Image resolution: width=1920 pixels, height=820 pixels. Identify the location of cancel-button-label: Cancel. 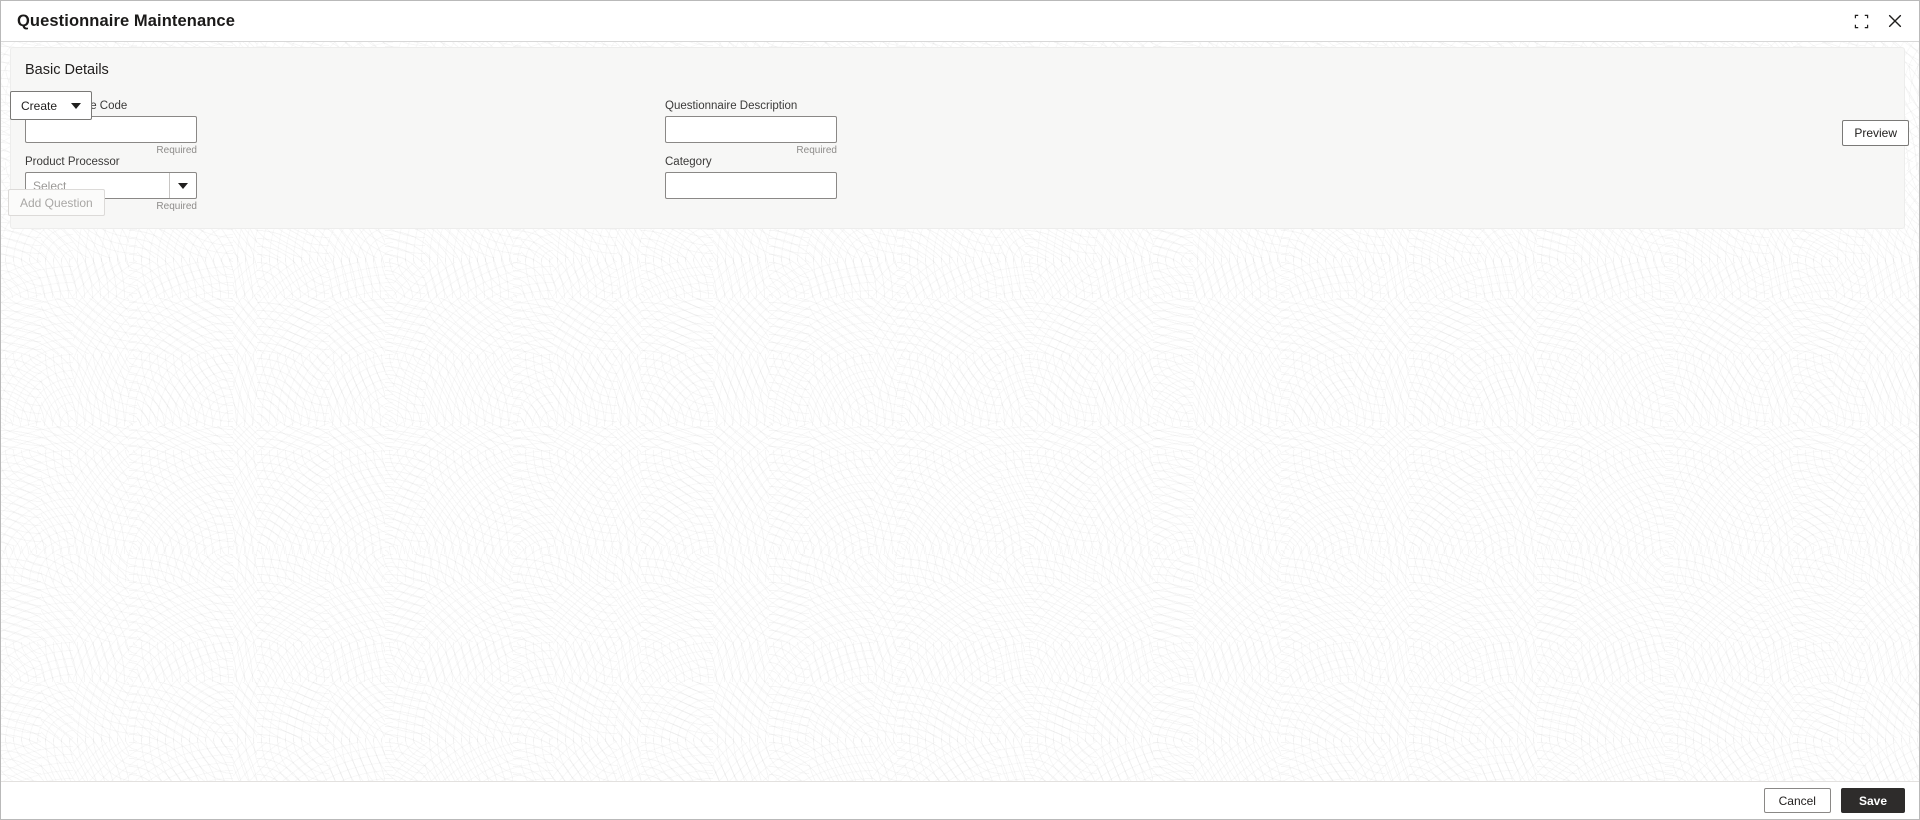
(1797, 800).